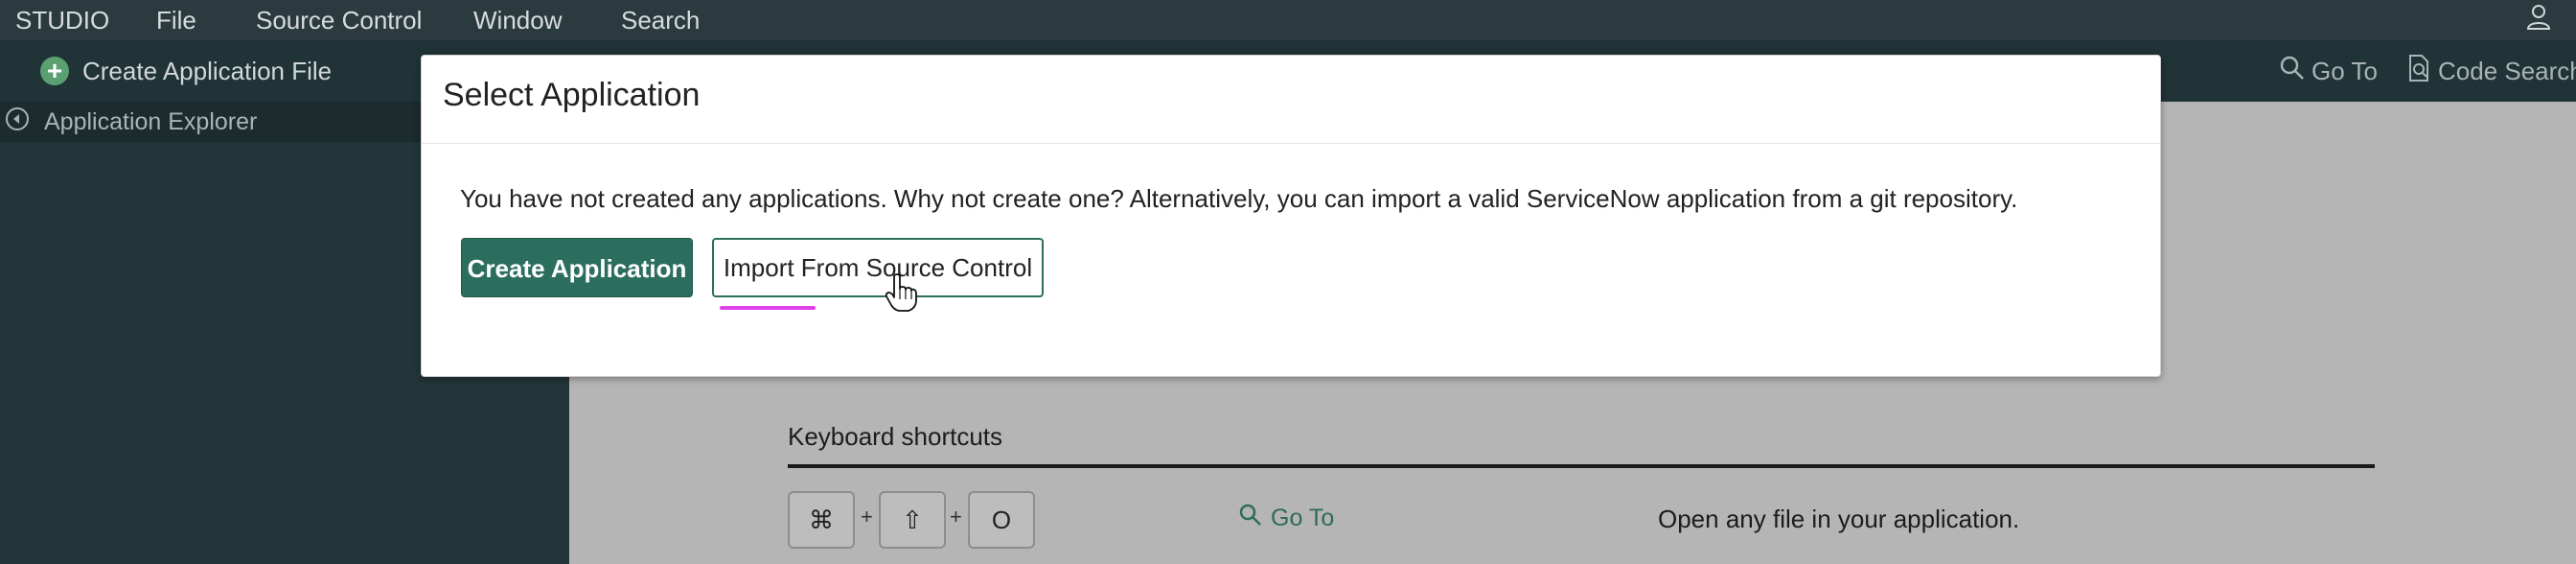  I want to click on studio-brand: STUDIO, so click(63, 20).